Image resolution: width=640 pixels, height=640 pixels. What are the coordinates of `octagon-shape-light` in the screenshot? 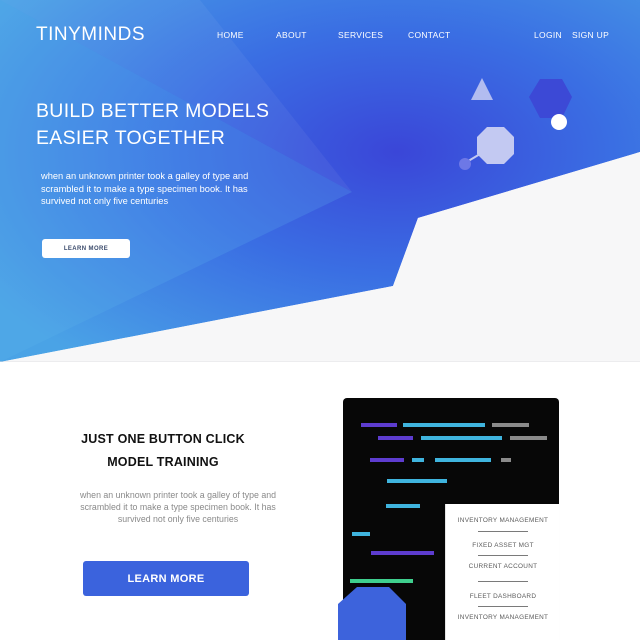 It's located at (495, 145).